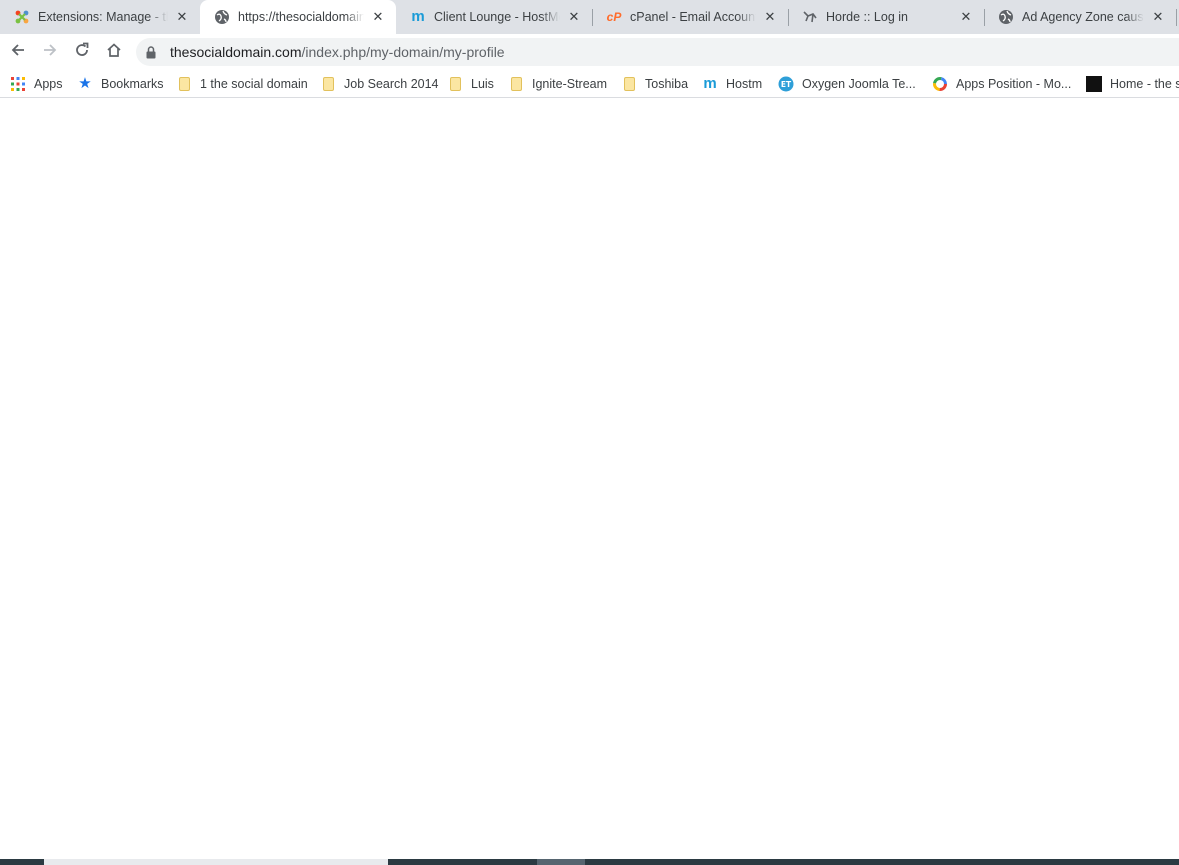 The height and width of the screenshot is (865, 1179). I want to click on bookmark-folder-social-domain: 1 the social domain, so click(242, 84).